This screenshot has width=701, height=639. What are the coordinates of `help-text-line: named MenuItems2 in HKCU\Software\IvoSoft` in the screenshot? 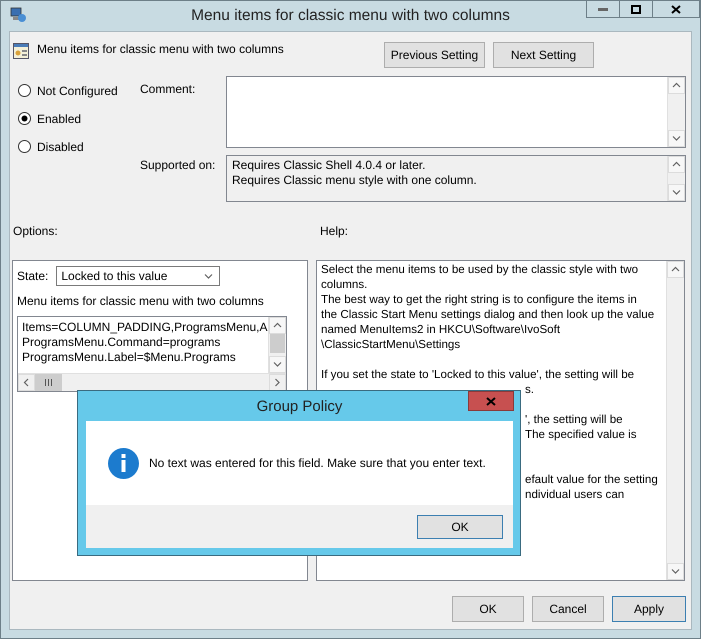 It's located at (441, 329).